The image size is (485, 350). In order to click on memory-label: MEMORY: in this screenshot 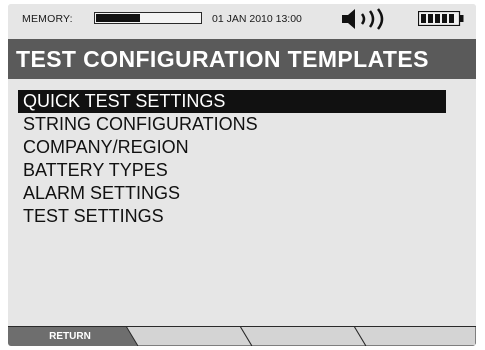, I will do `click(47, 19)`.